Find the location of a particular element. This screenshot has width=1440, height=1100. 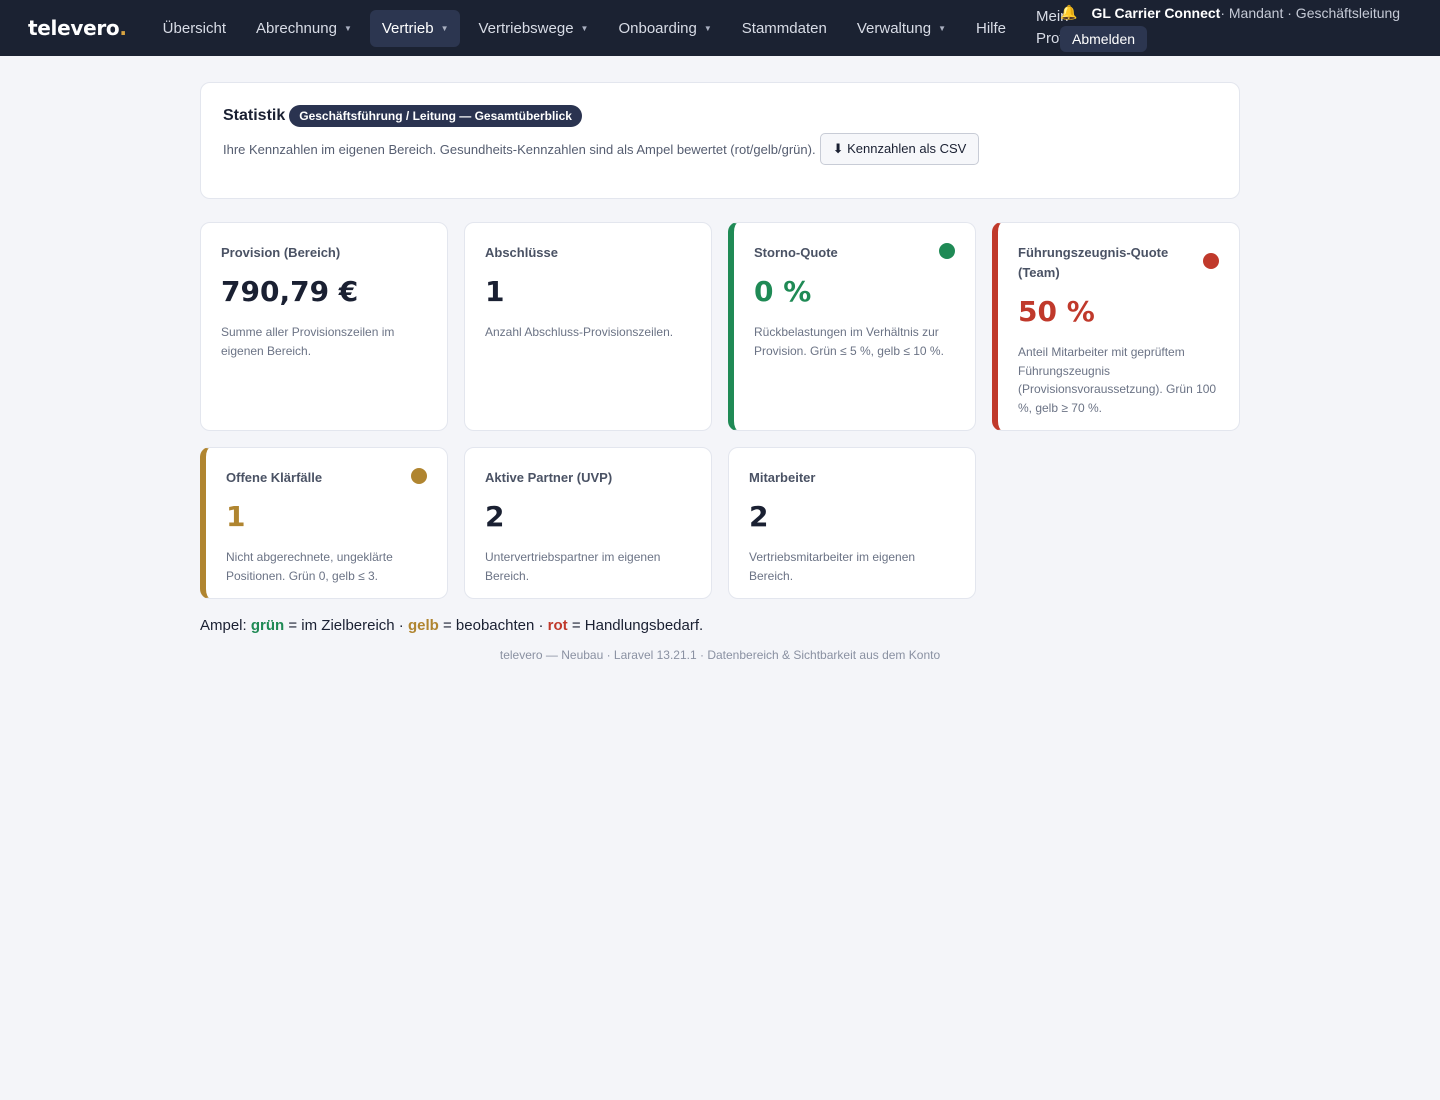

kpi-label: Mitarbeiter is located at coordinates (782, 477).